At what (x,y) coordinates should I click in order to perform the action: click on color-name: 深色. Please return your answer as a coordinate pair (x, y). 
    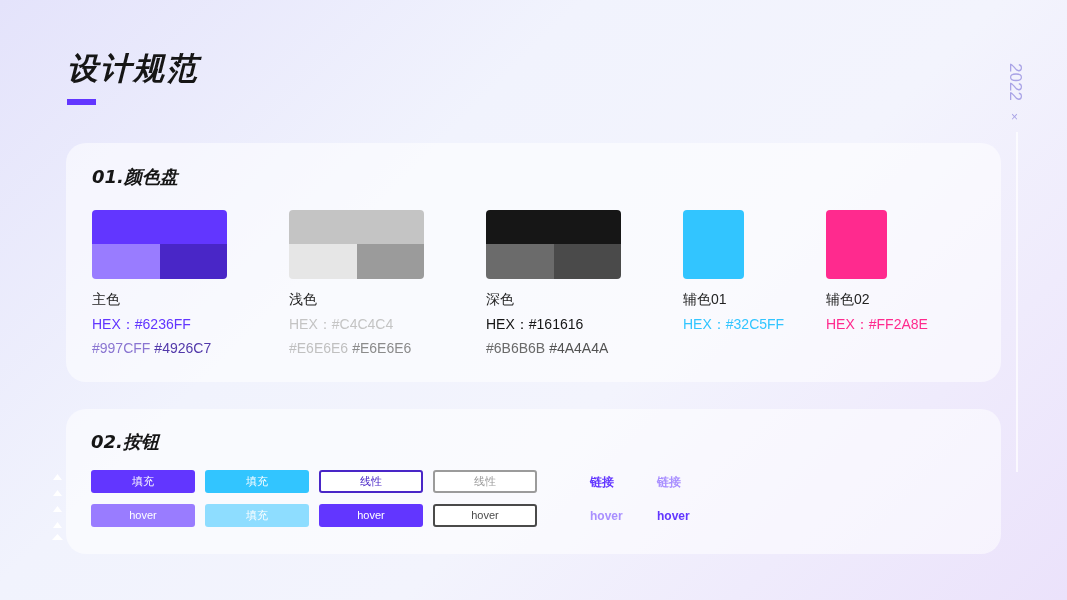
    Looking at the image, I should click on (500, 299).